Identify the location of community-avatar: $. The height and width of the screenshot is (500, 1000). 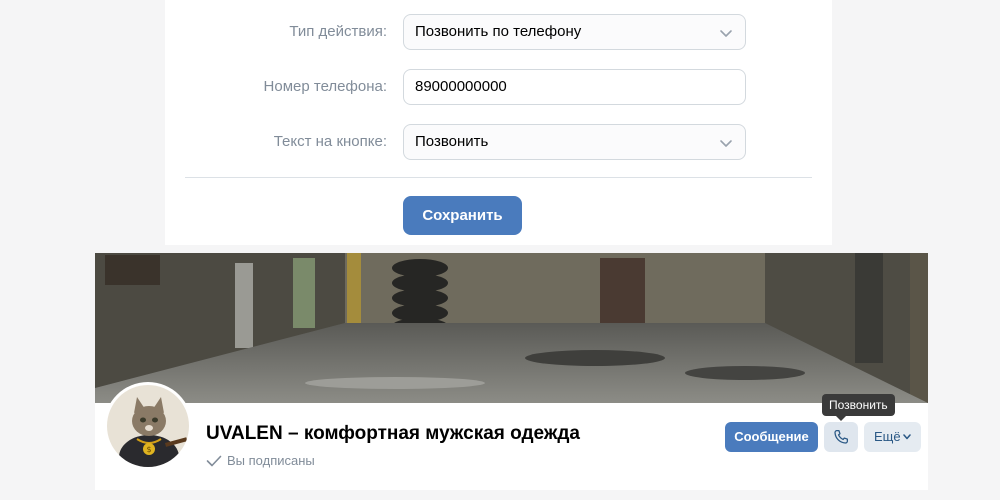
(148, 426).